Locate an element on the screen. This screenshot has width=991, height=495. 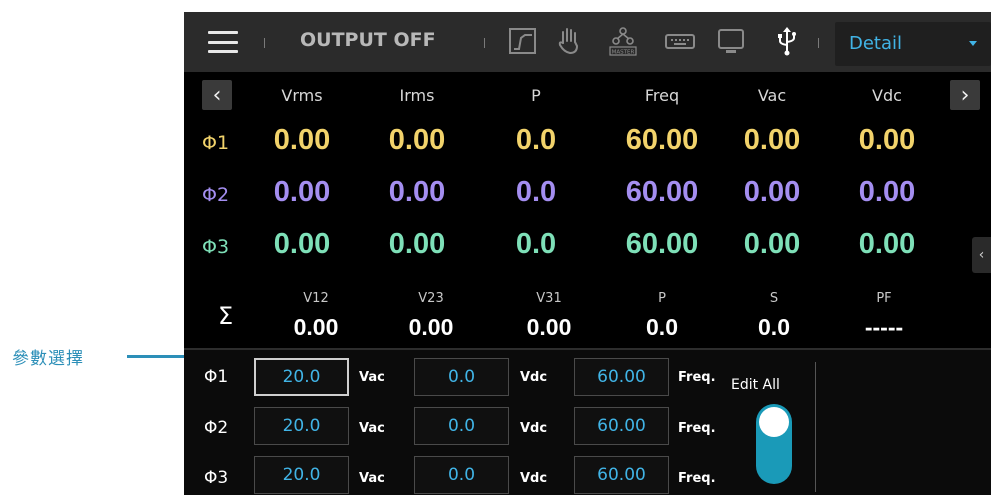
summary-header-v23: V23 is located at coordinates (431, 298).